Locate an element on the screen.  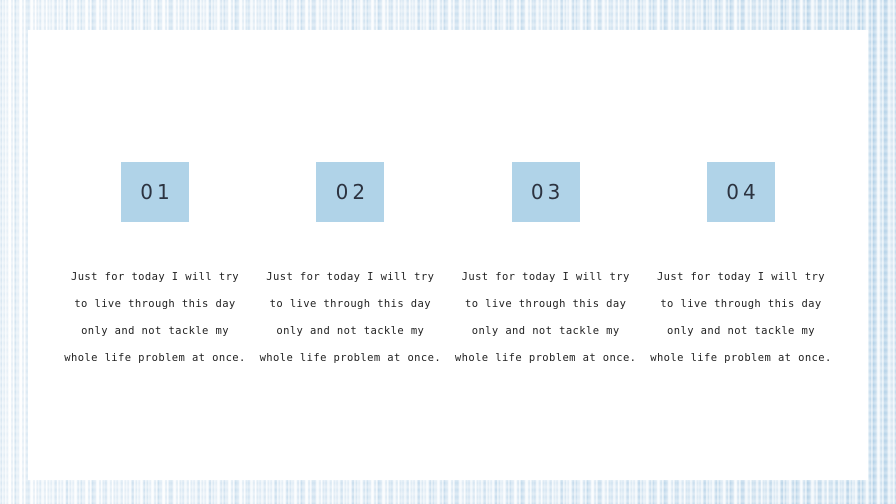
number-badge-label: 03 is located at coordinates (547, 192).